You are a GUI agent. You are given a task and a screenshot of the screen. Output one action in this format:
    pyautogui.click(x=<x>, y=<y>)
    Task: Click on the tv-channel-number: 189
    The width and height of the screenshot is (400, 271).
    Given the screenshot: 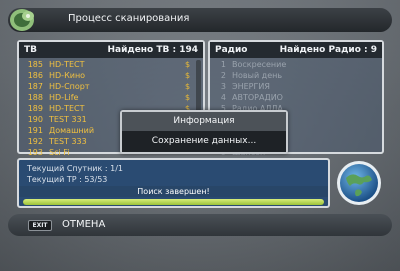 What is the action you would take?
    pyautogui.click(x=35, y=108)
    